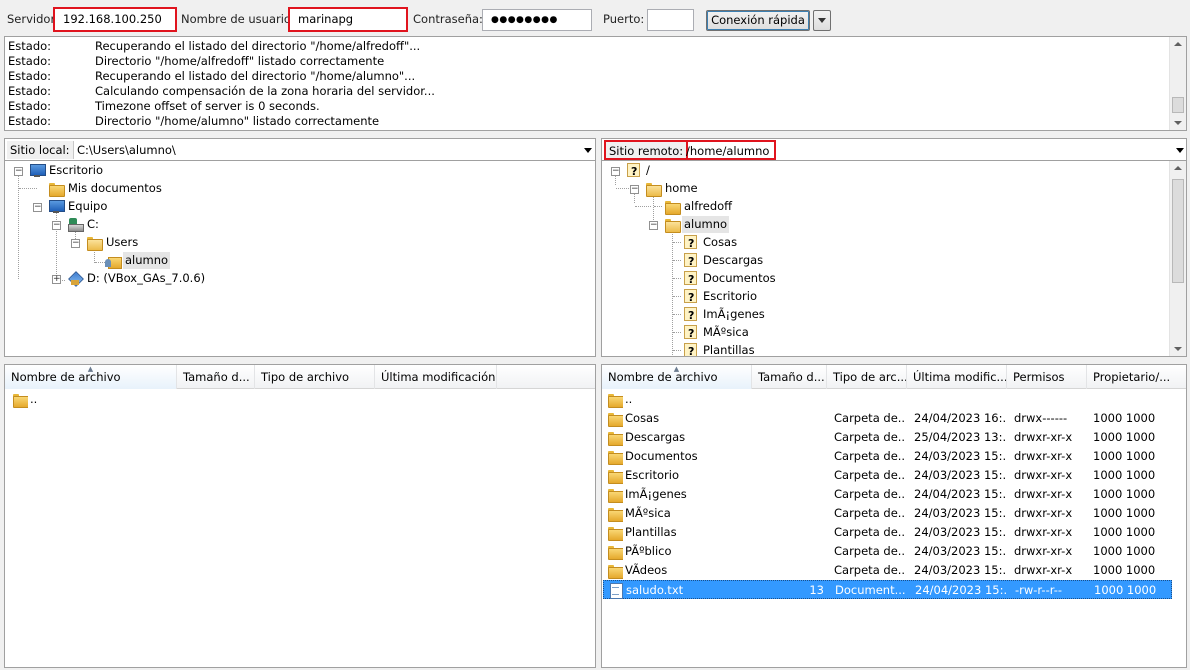 This screenshot has height=670, width=1190. I want to click on file-permissions: drwx------, so click(1041, 418).